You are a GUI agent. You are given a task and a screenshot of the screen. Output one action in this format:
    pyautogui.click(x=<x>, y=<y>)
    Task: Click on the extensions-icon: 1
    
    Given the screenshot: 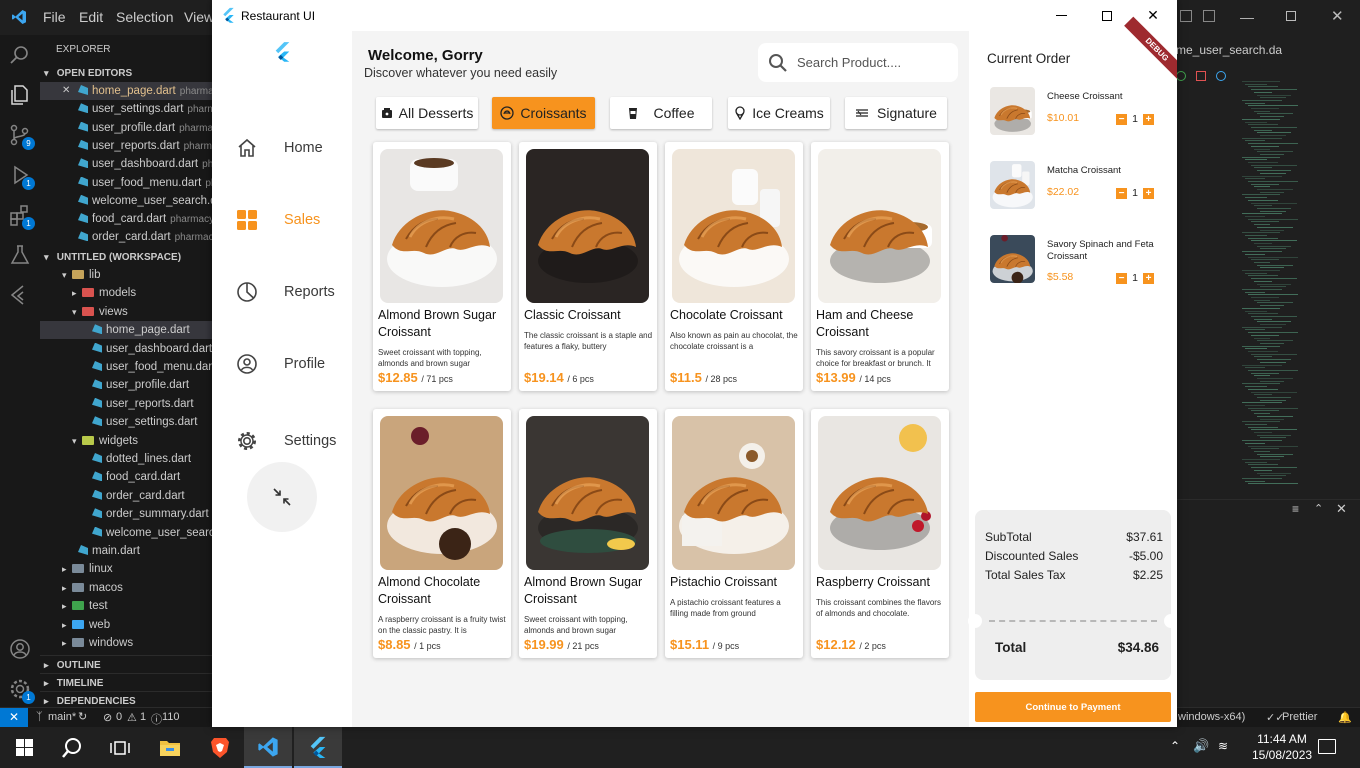 What is the action you would take?
    pyautogui.click(x=21, y=216)
    